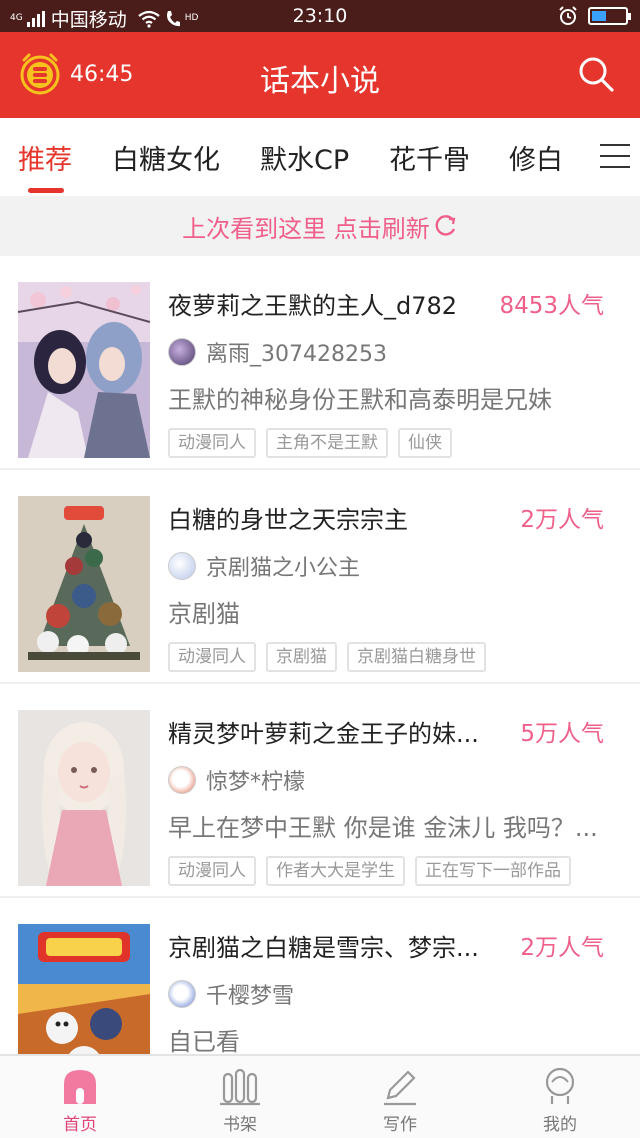 This screenshot has height=1138, width=640. I want to click on bottom-nav: 首页 书架 写作 我的, so click(320, 1096).